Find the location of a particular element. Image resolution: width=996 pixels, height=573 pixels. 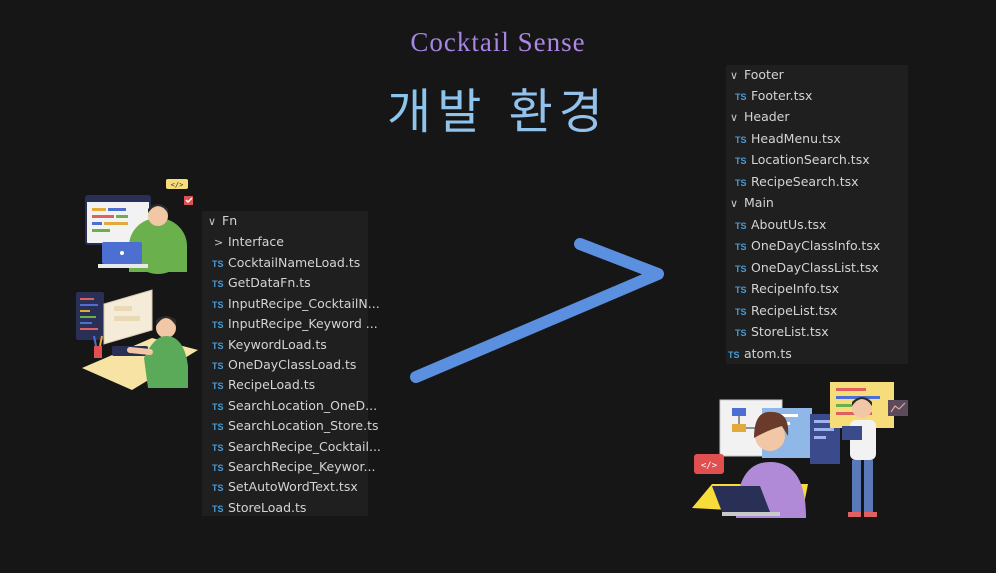

file-item: TS StoreLoad.ts is located at coordinates (259, 508).